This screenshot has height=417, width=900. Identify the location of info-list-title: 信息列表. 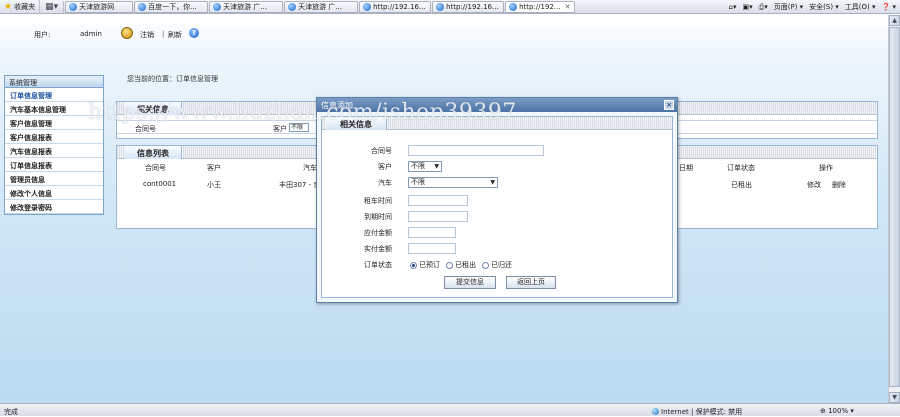
(153, 152).